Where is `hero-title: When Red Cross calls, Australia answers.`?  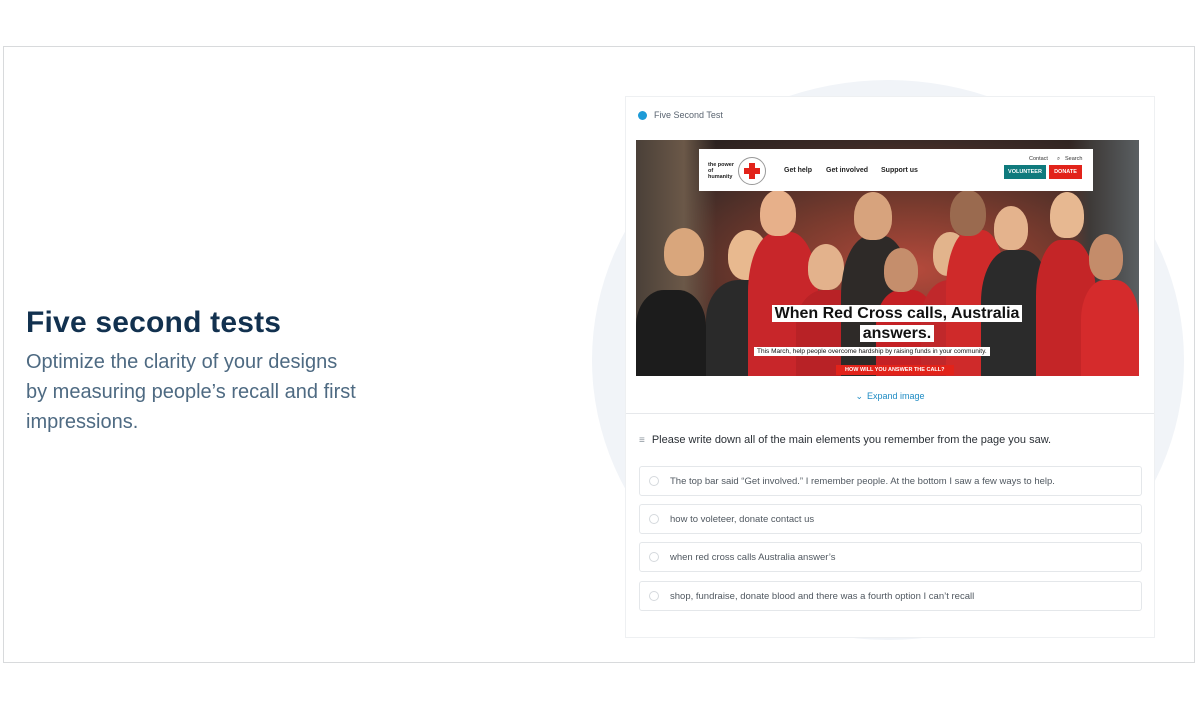
hero-title: When Red Cross calls, Australia answers. is located at coordinates (897, 324).